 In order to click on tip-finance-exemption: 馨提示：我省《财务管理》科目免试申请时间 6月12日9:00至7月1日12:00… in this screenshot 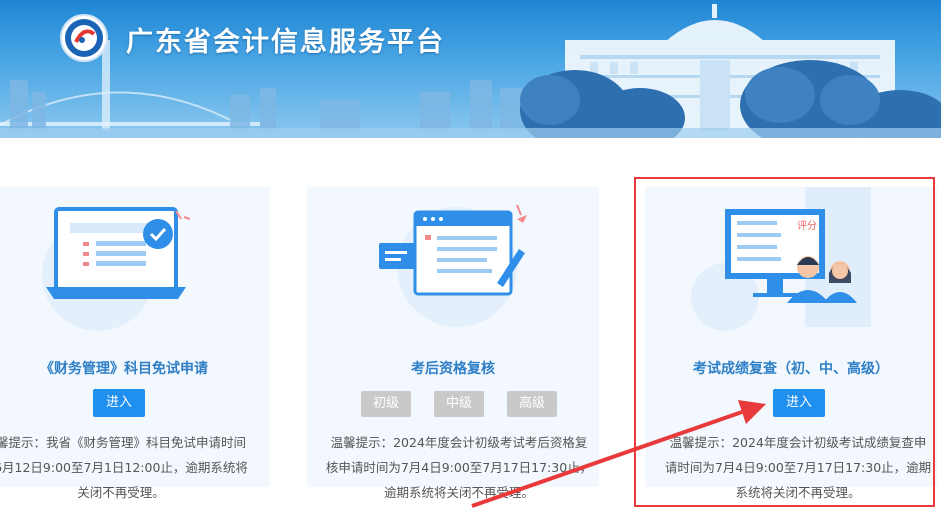, I will do `click(135, 467)`.